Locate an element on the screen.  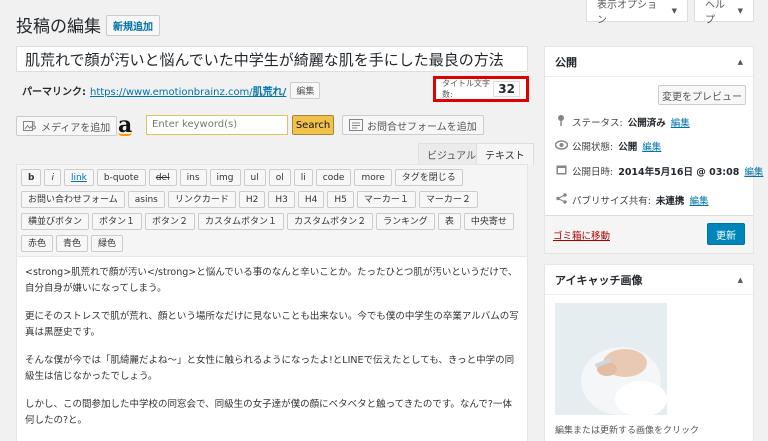
share-row: パブリサイズ共有: 未連携 編集 is located at coordinates (631, 200).